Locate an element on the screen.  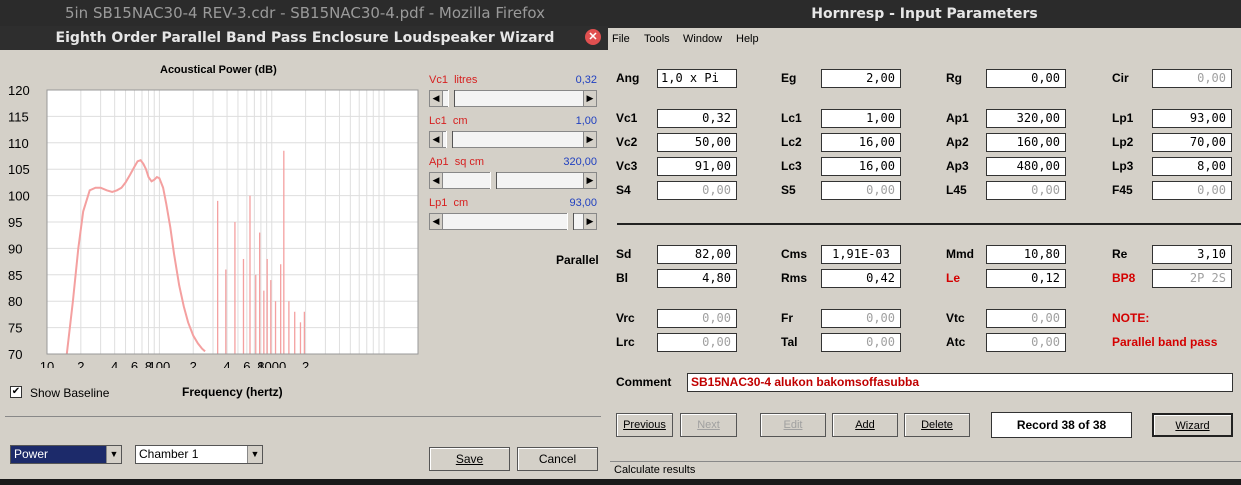
slider-ap1 is located at coordinates (513, 180).